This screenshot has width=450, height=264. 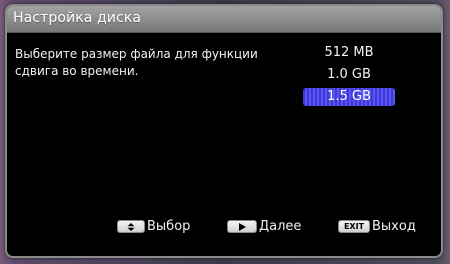 What do you see at coordinates (131, 226) in the screenshot?
I see `up-down-arrows-icon` at bounding box center [131, 226].